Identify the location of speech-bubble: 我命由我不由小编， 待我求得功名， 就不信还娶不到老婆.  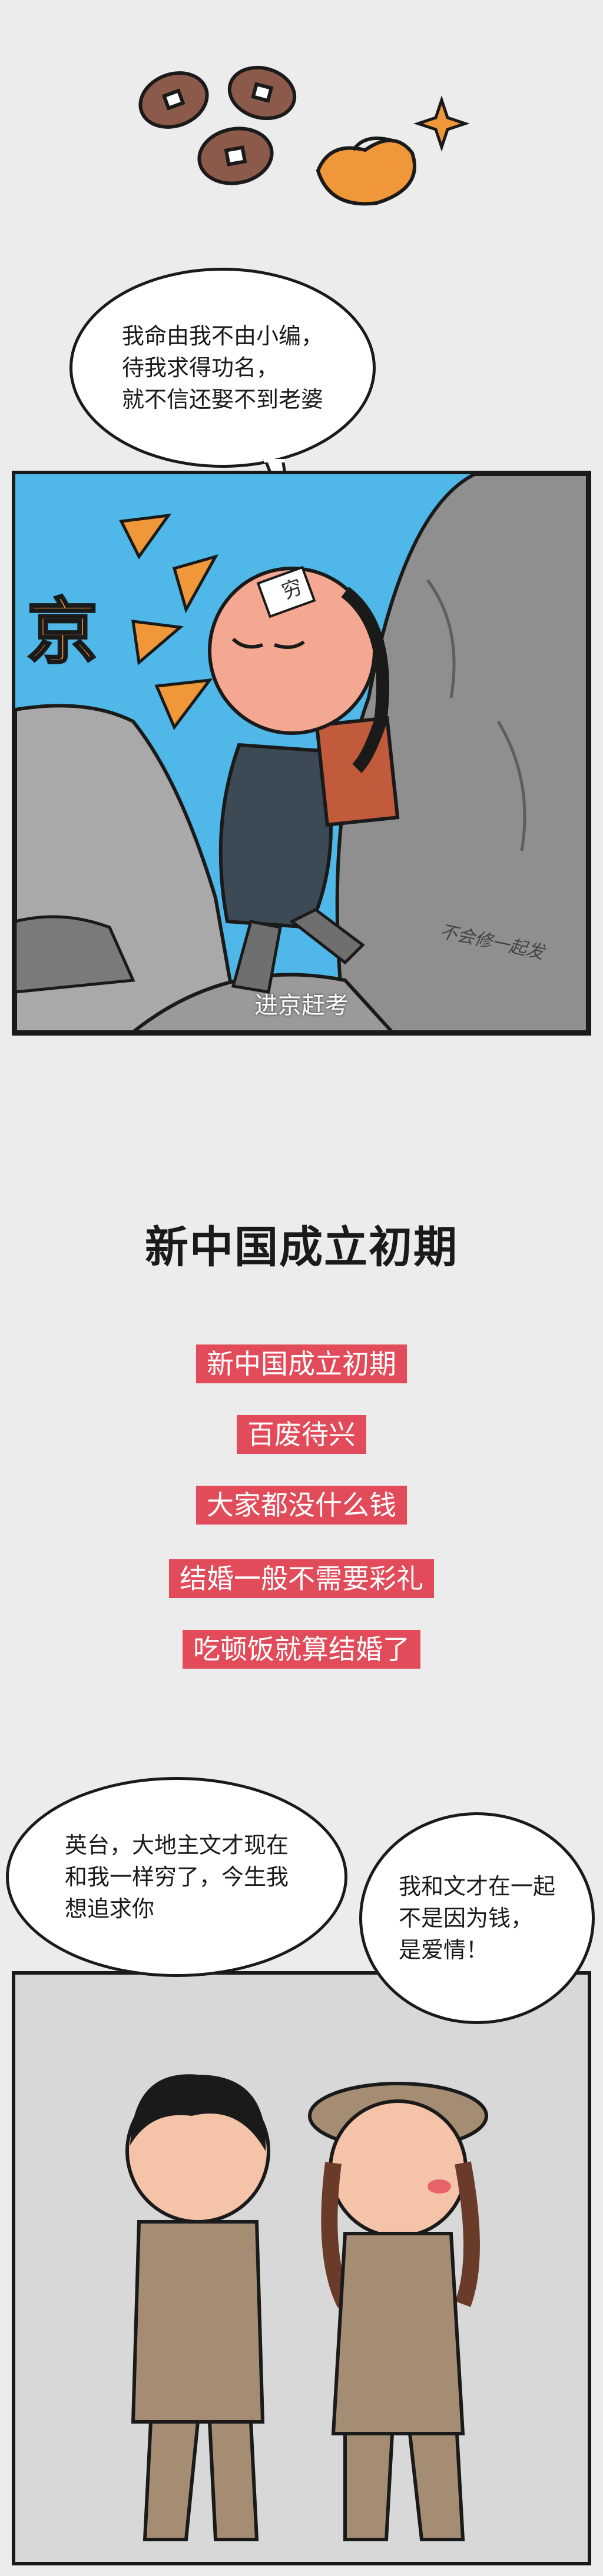
(222, 368).